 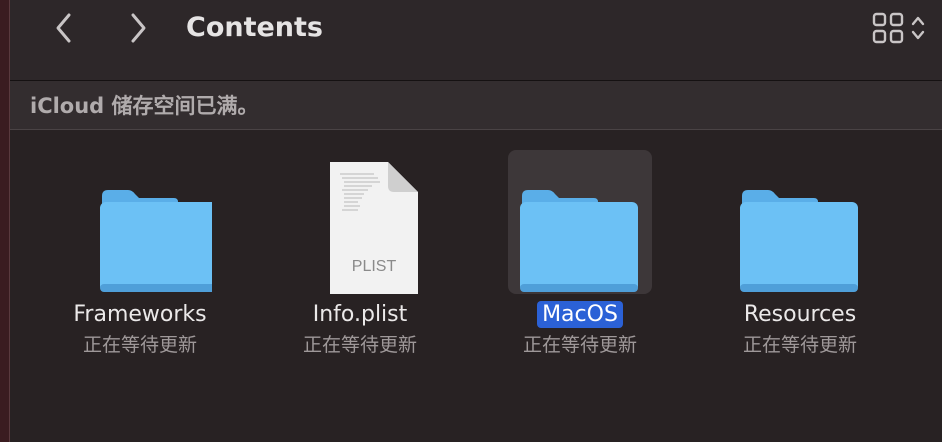 I want to click on file-item-macos: MacOS 正在等待更新, so click(x=578, y=250).